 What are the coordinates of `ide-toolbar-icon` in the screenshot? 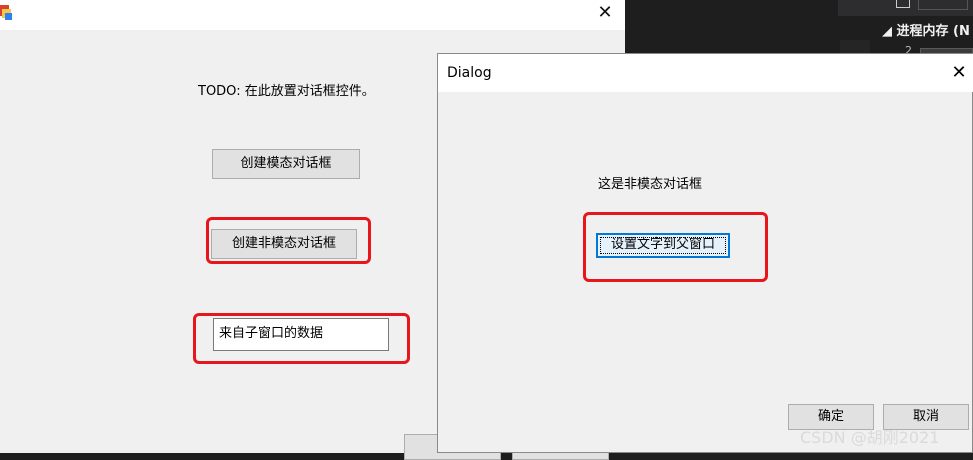 It's located at (903, 4).